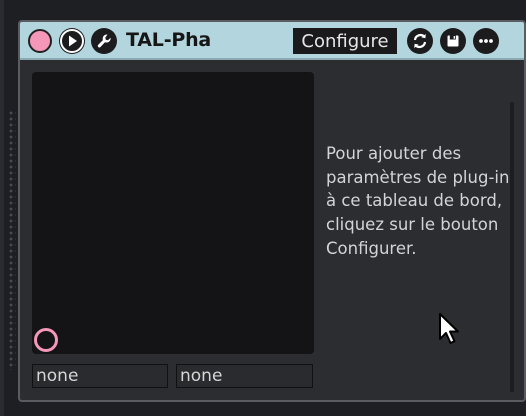 The width and height of the screenshot is (526, 416). What do you see at coordinates (451, 332) in the screenshot?
I see `mouse-cursor-icon` at bounding box center [451, 332].